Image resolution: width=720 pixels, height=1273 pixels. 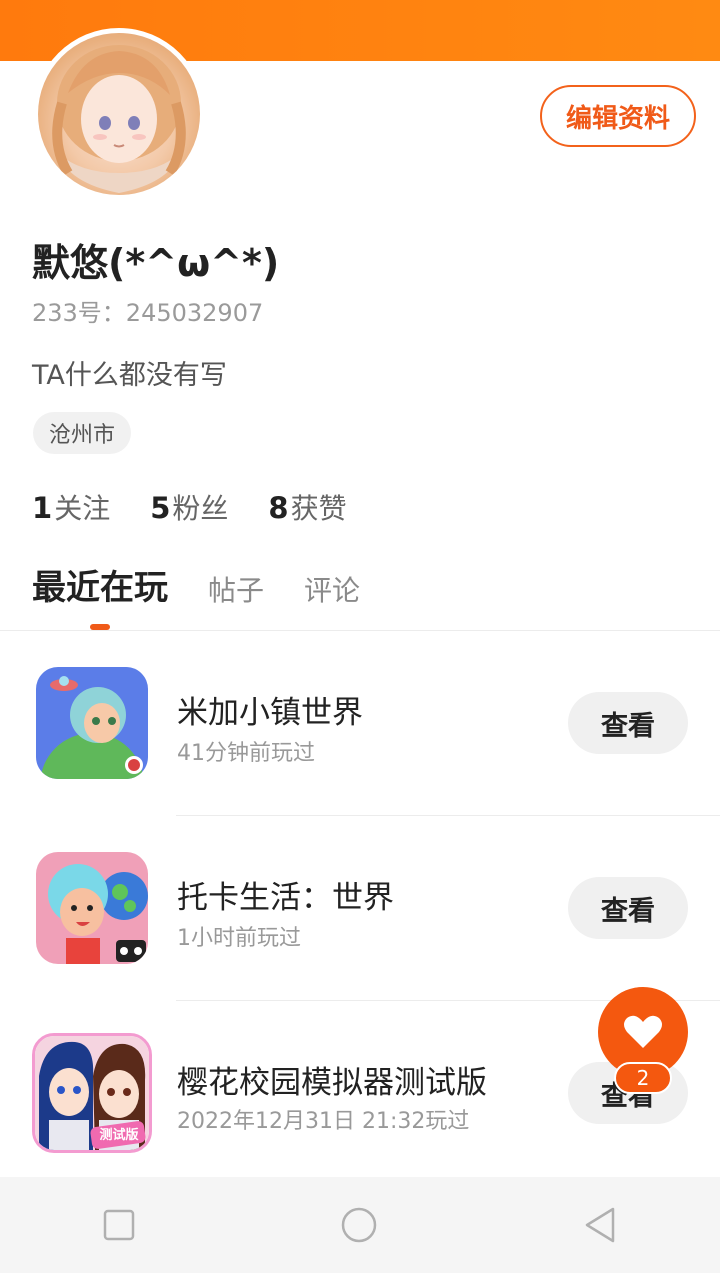 What do you see at coordinates (332, 1083) in the screenshot?
I see `game-title: 樱花校园模拟器测试版` at bounding box center [332, 1083].